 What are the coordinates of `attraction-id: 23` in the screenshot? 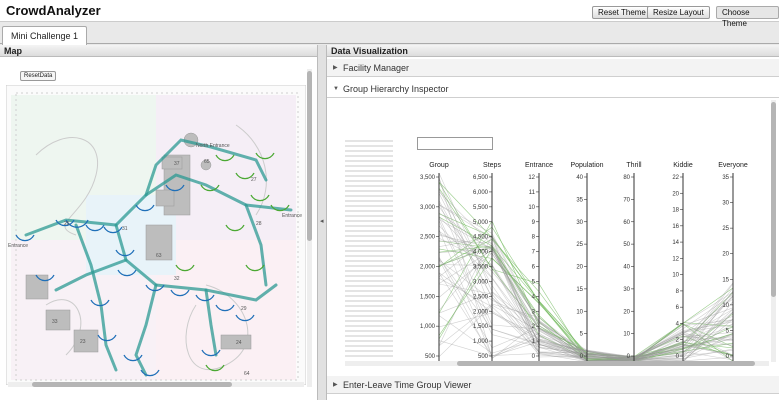 It's located at (83, 342).